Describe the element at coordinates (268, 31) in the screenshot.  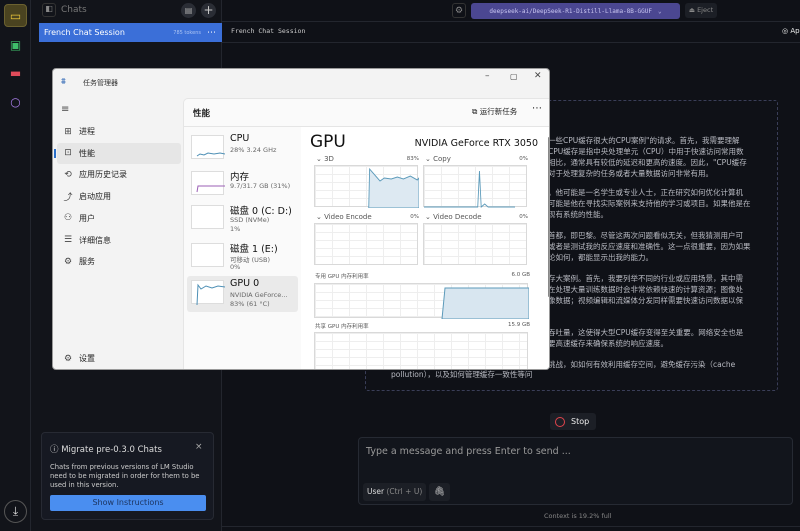
I see `chat-header-title: French Chat Session` at that location.